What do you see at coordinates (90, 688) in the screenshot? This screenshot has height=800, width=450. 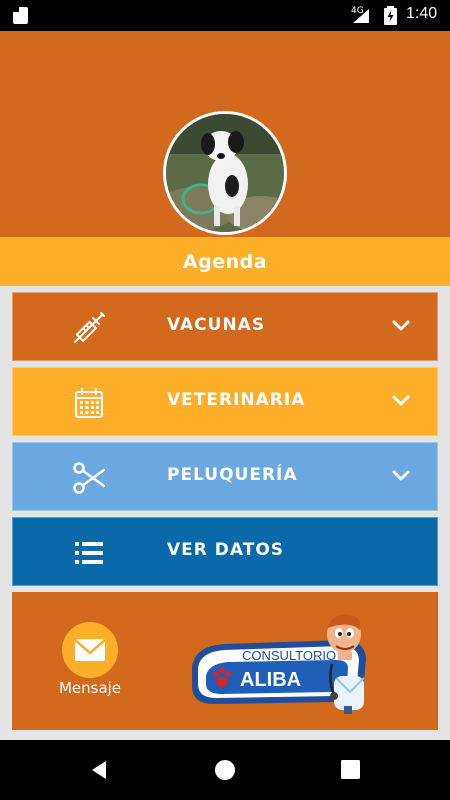 I see `message-label: Mensaje` at bounding box center [90, 688].